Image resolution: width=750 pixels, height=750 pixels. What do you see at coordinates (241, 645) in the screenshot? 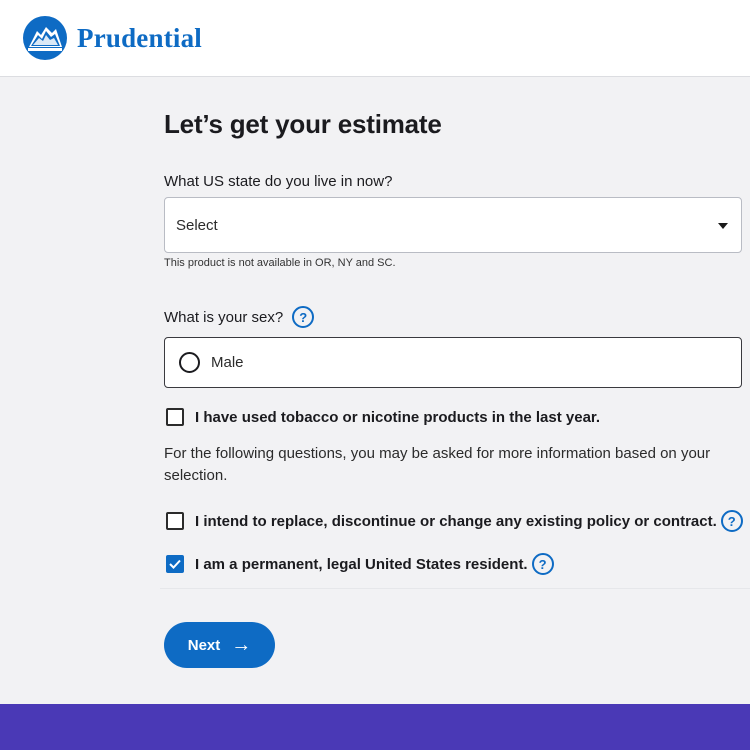
I see `arrow-right-icon: →` at bounding box center [241, 645].